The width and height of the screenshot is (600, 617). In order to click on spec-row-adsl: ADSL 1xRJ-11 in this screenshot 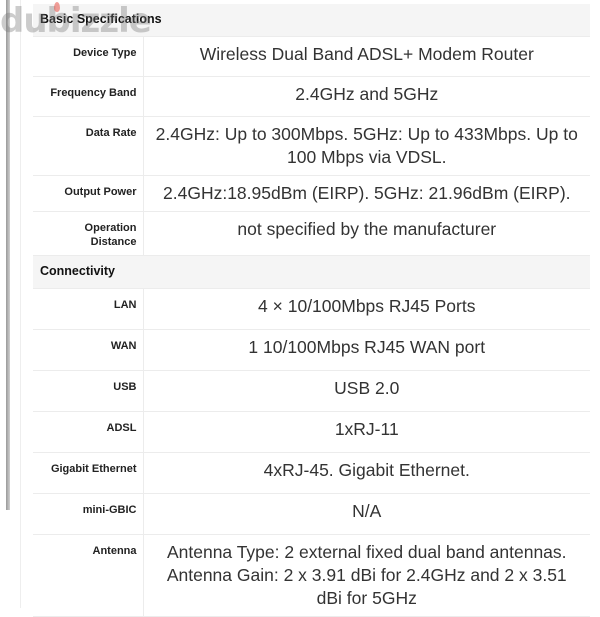, I will do `click(312, 432)`.